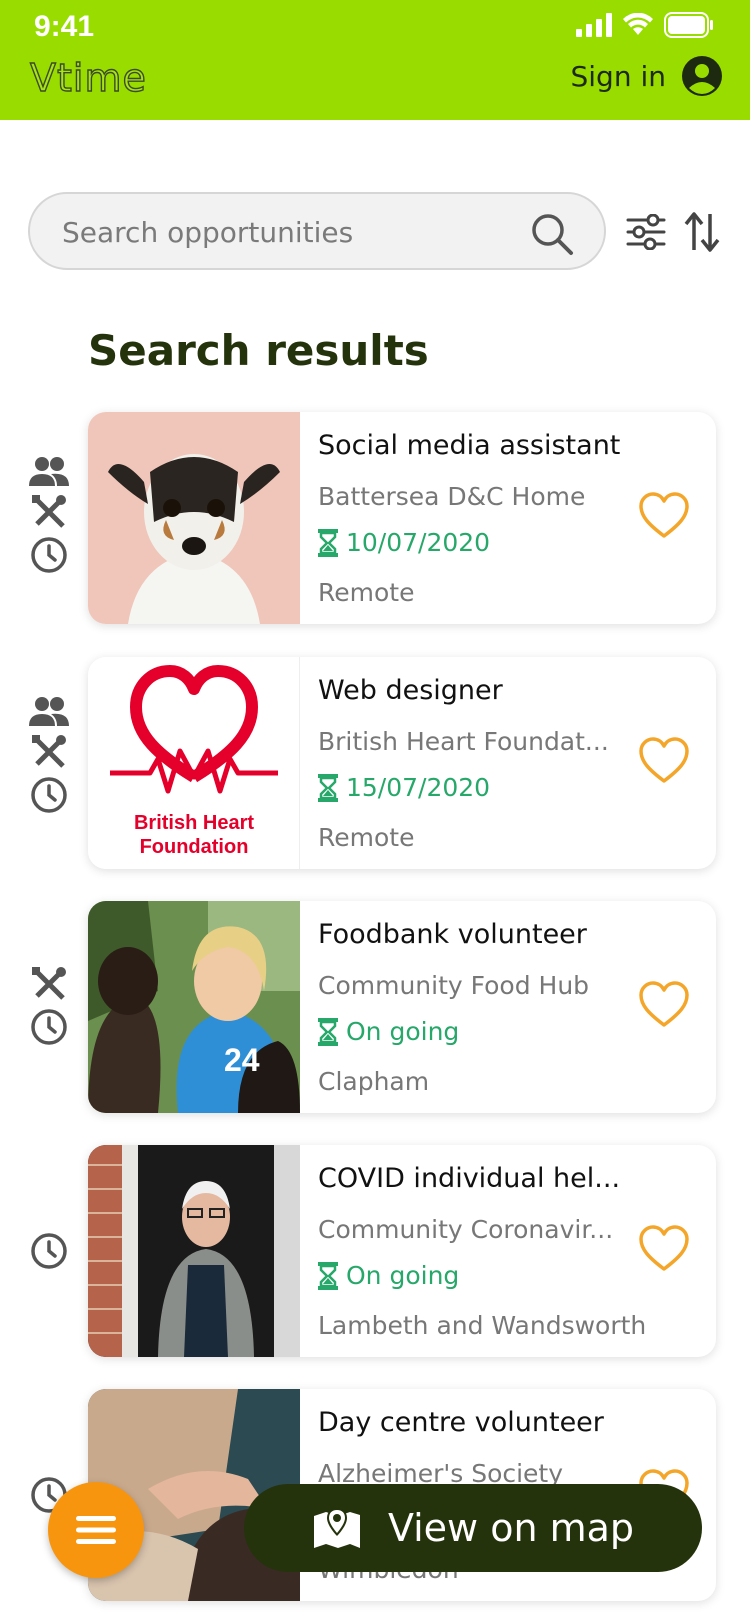 The image size is (750, 1624). I want to click on svg-text: 24, so click(242, 1060).